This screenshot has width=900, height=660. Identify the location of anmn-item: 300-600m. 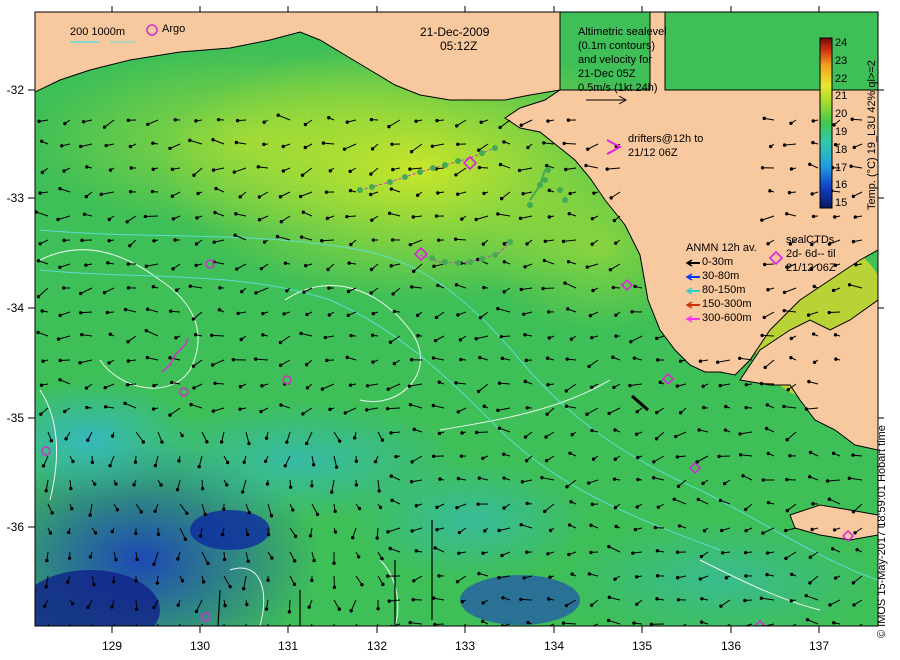
(727, 318).